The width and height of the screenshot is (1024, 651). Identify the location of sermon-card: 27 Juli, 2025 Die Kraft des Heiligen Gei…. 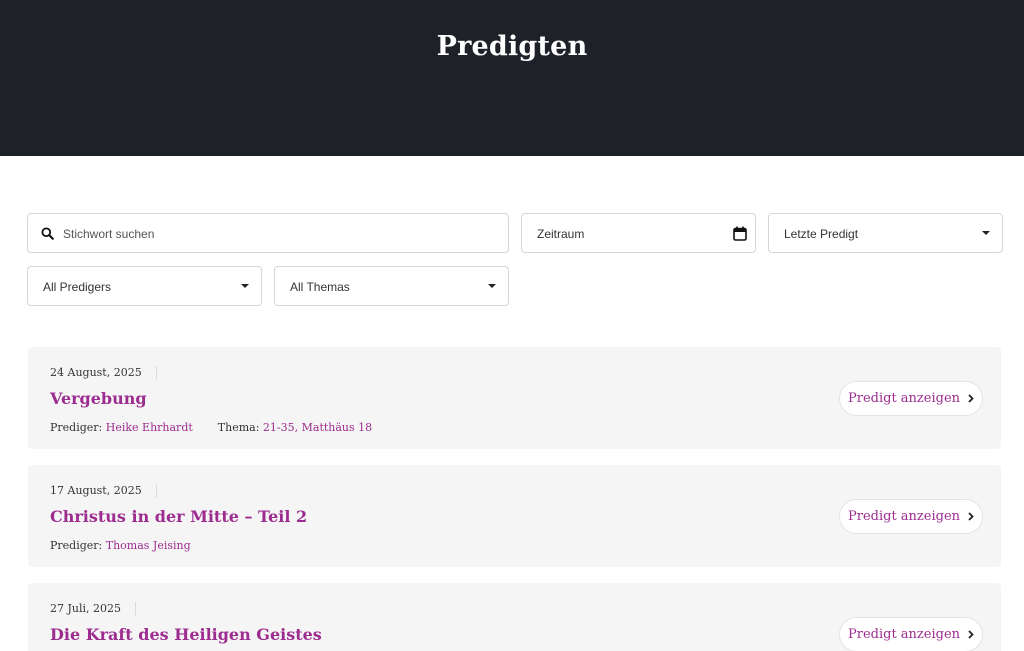
(514, 617).